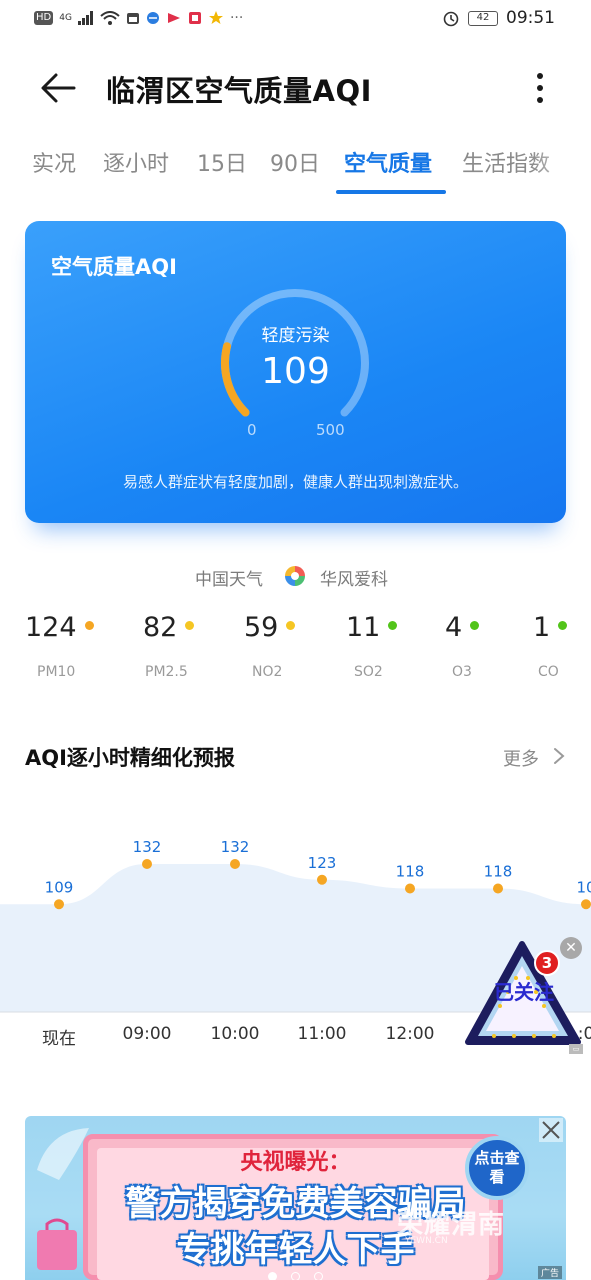  I want to click on pollutant-name: SO2, so click(368, 672).